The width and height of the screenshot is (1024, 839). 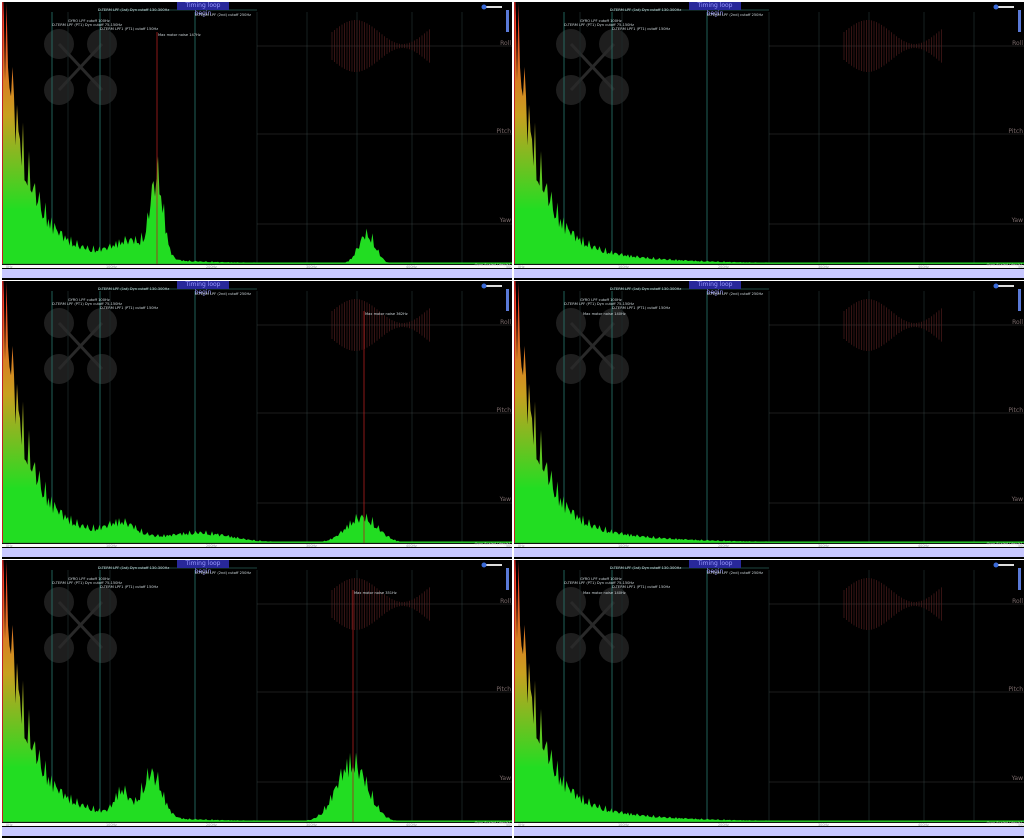 What do you see at coordinates (386, 314) in the screenshot?
I see `max-noise-label: Max motor noise 362Hz` at bounding box center [386, 314].